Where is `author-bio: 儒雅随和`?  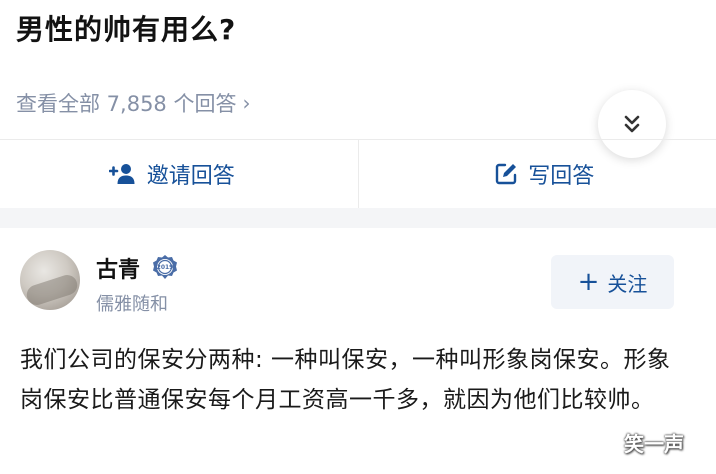 author-bio: 儒雅随和 is located at coordinates (132, 304).